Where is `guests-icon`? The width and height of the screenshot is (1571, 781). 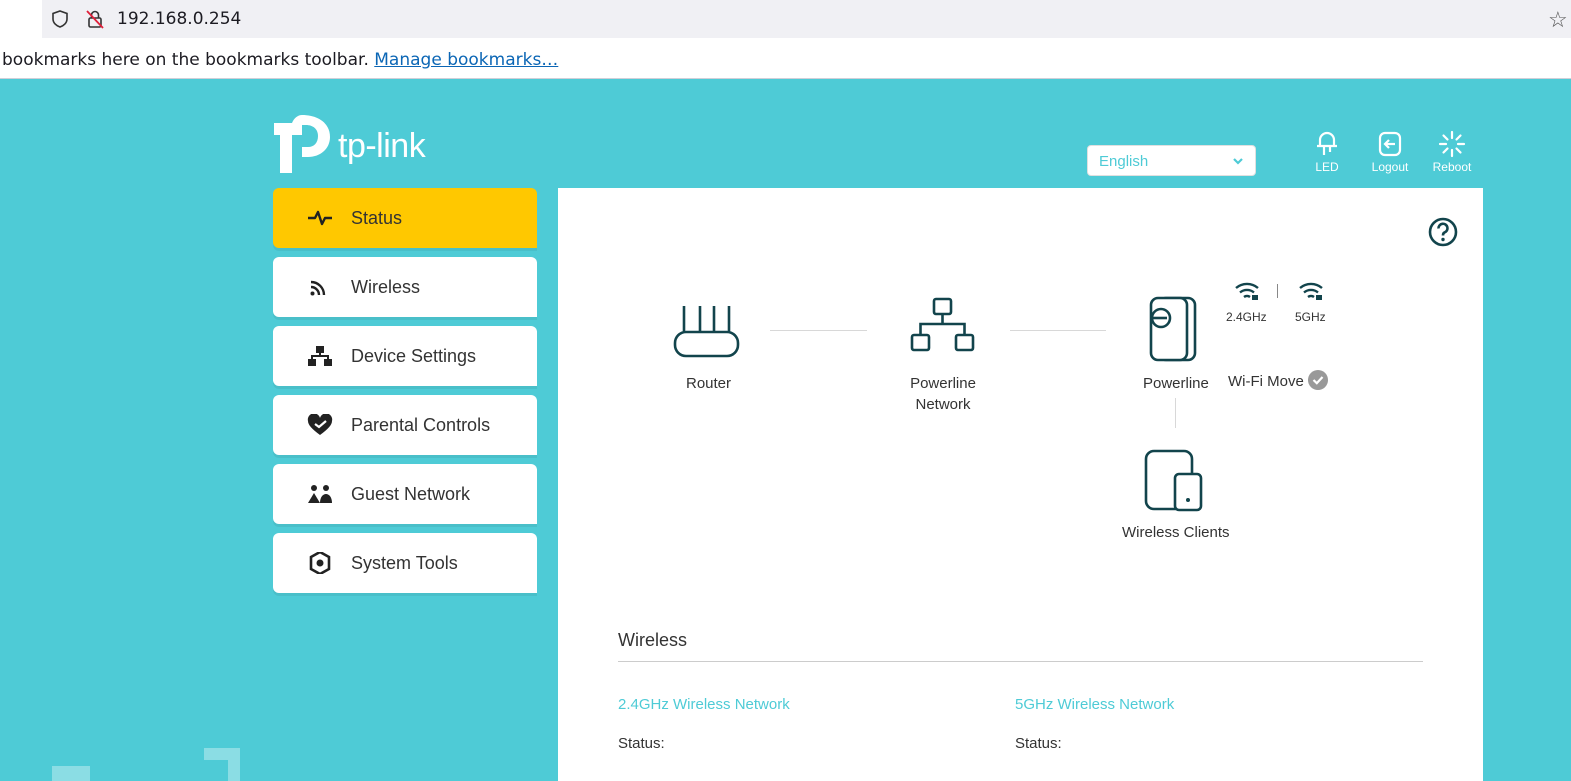
guests-icon is located at coordinates (320, 494).